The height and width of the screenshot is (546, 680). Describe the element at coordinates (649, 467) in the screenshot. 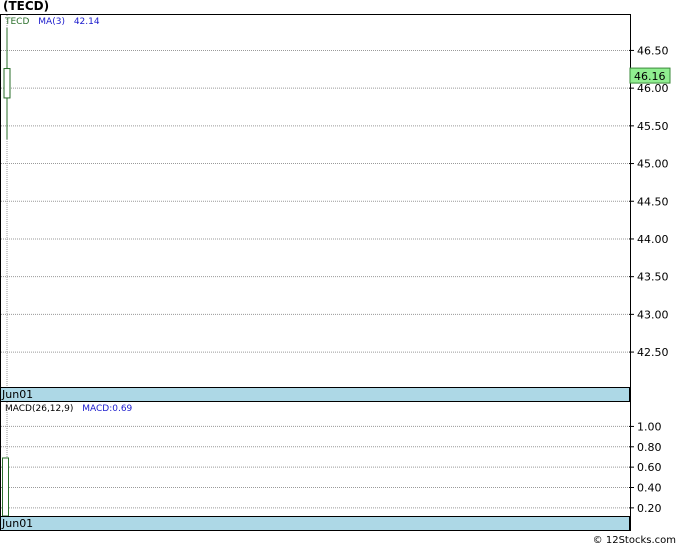

I see `macd-tick-label: 0.60` at that location.